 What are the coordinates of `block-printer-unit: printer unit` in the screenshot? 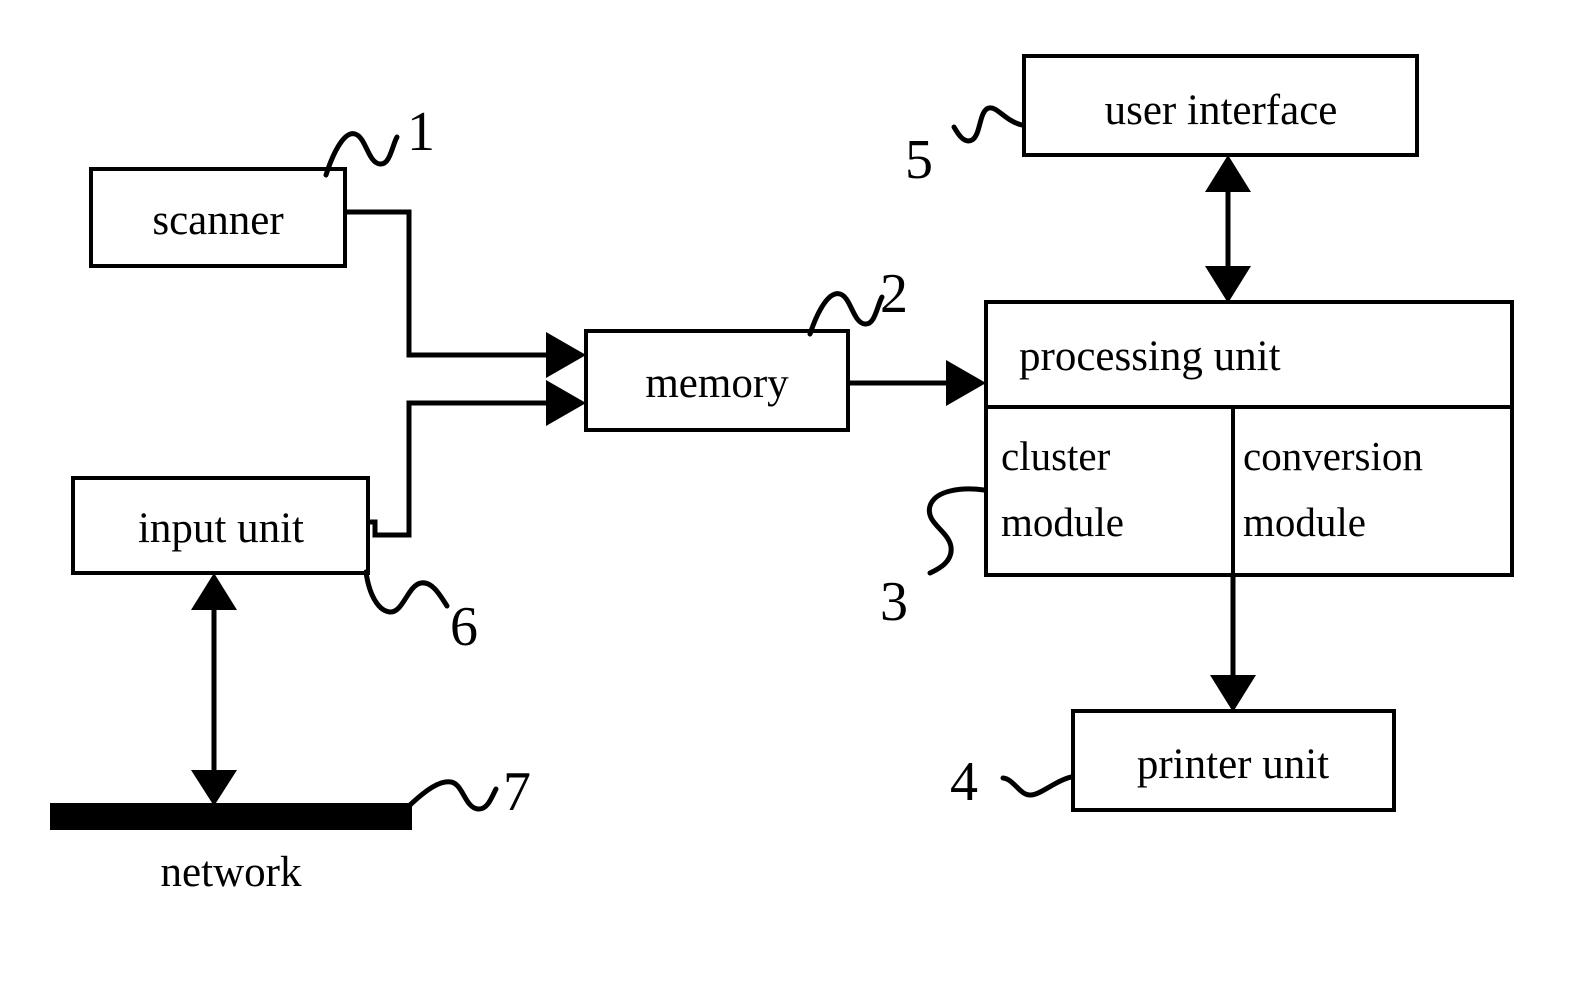 It's located at (1233, 760).